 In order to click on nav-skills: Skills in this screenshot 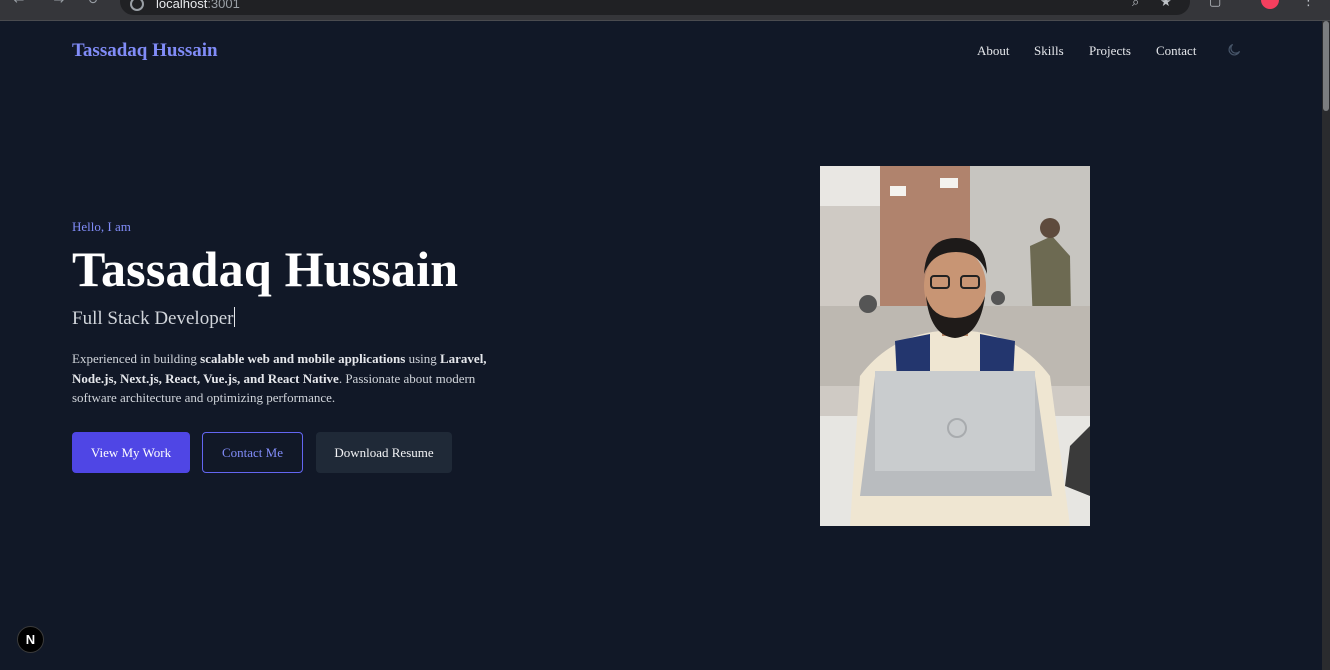, I will do `click(1049, 51)`.